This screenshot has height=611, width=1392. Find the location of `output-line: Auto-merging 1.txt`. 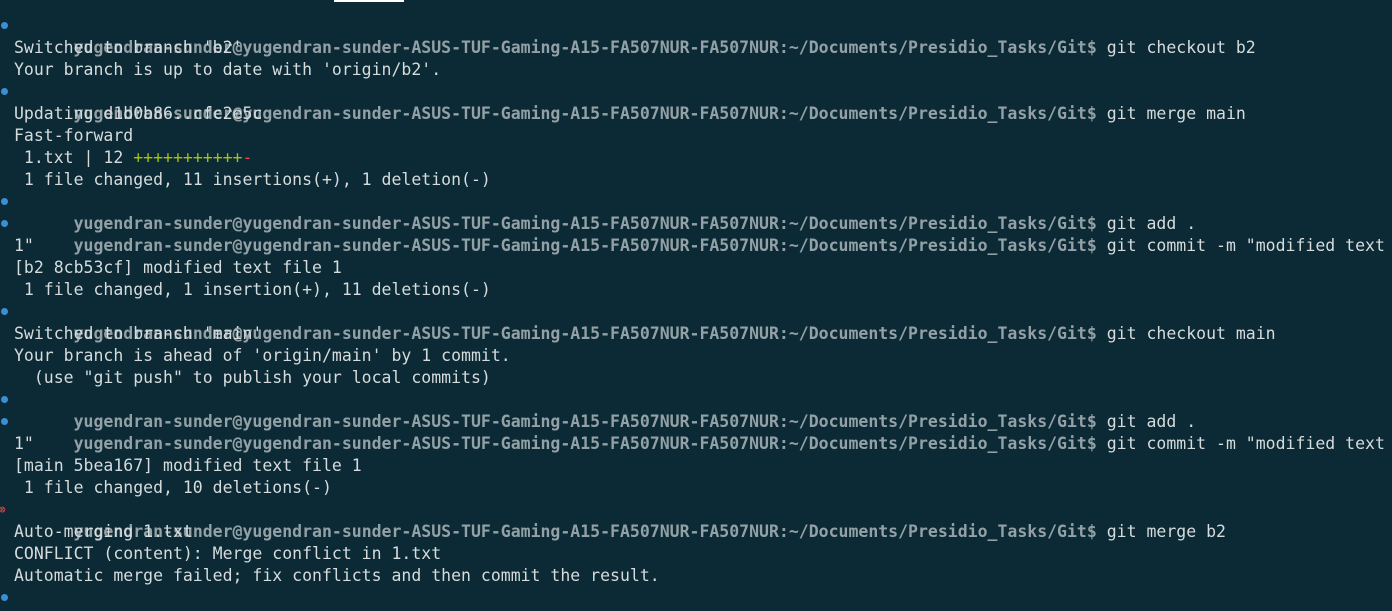

output-line: Auto-merging 1.txt is located at coordinates (103, 531).